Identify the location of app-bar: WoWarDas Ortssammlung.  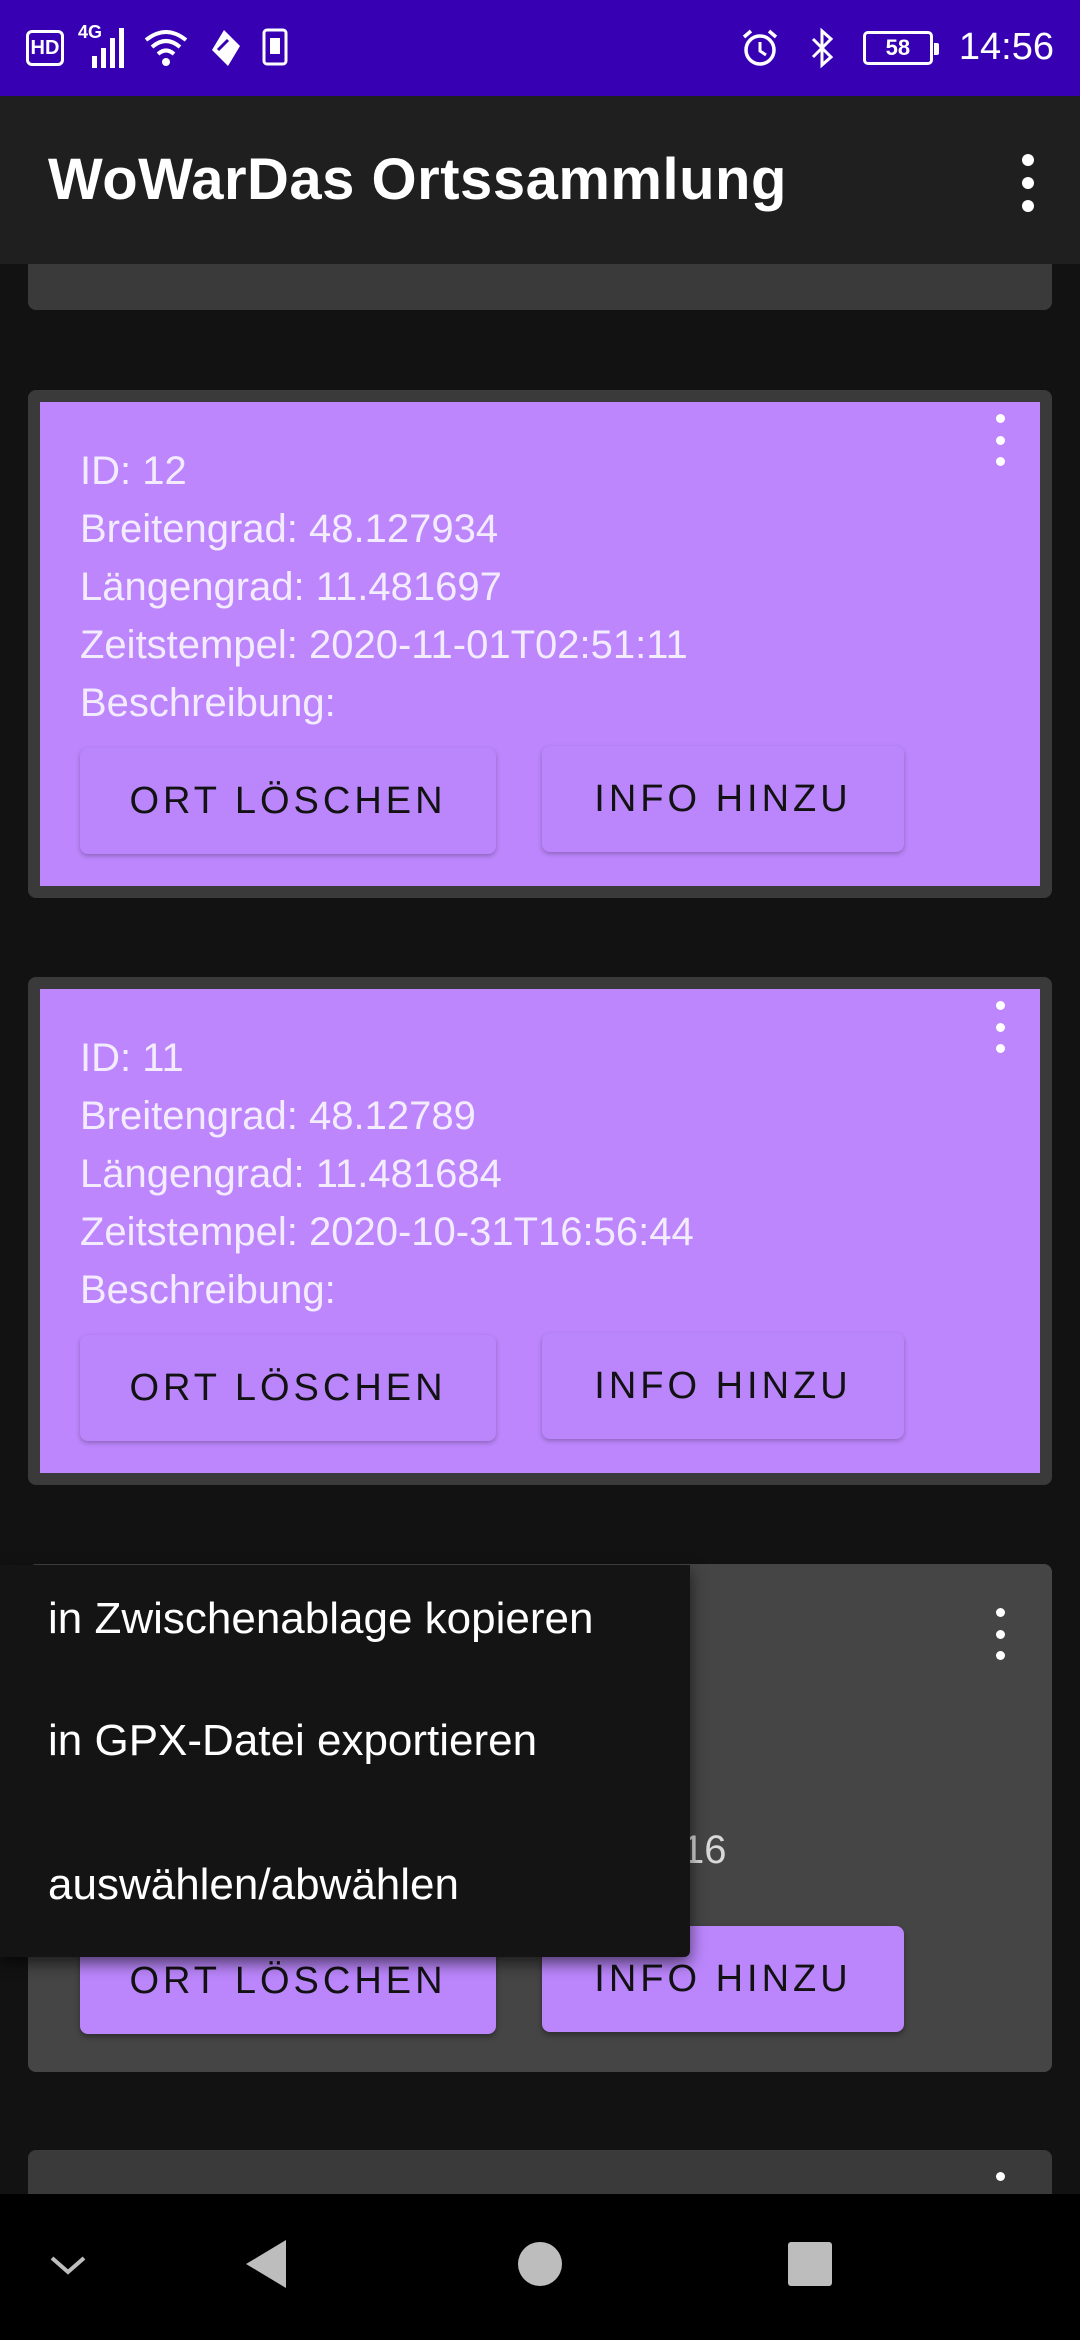
(540, 180).